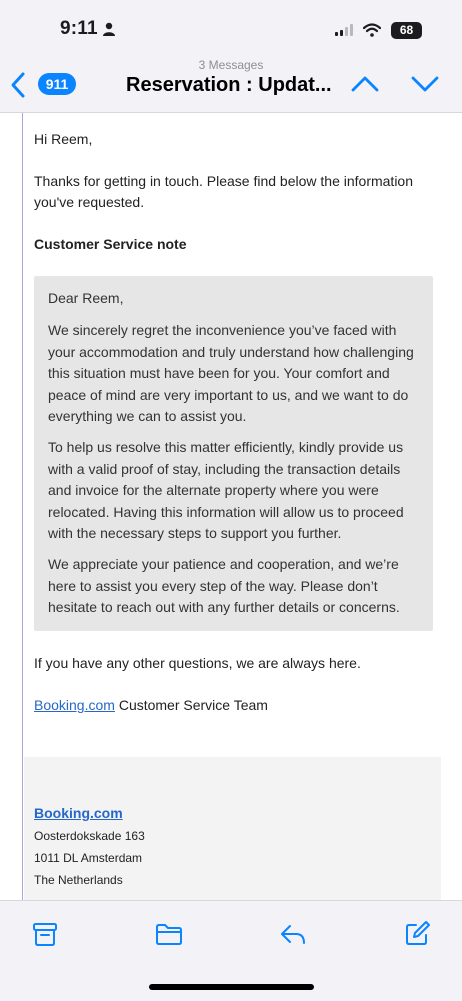  I want to click on archive-icon, so click(45, 934).